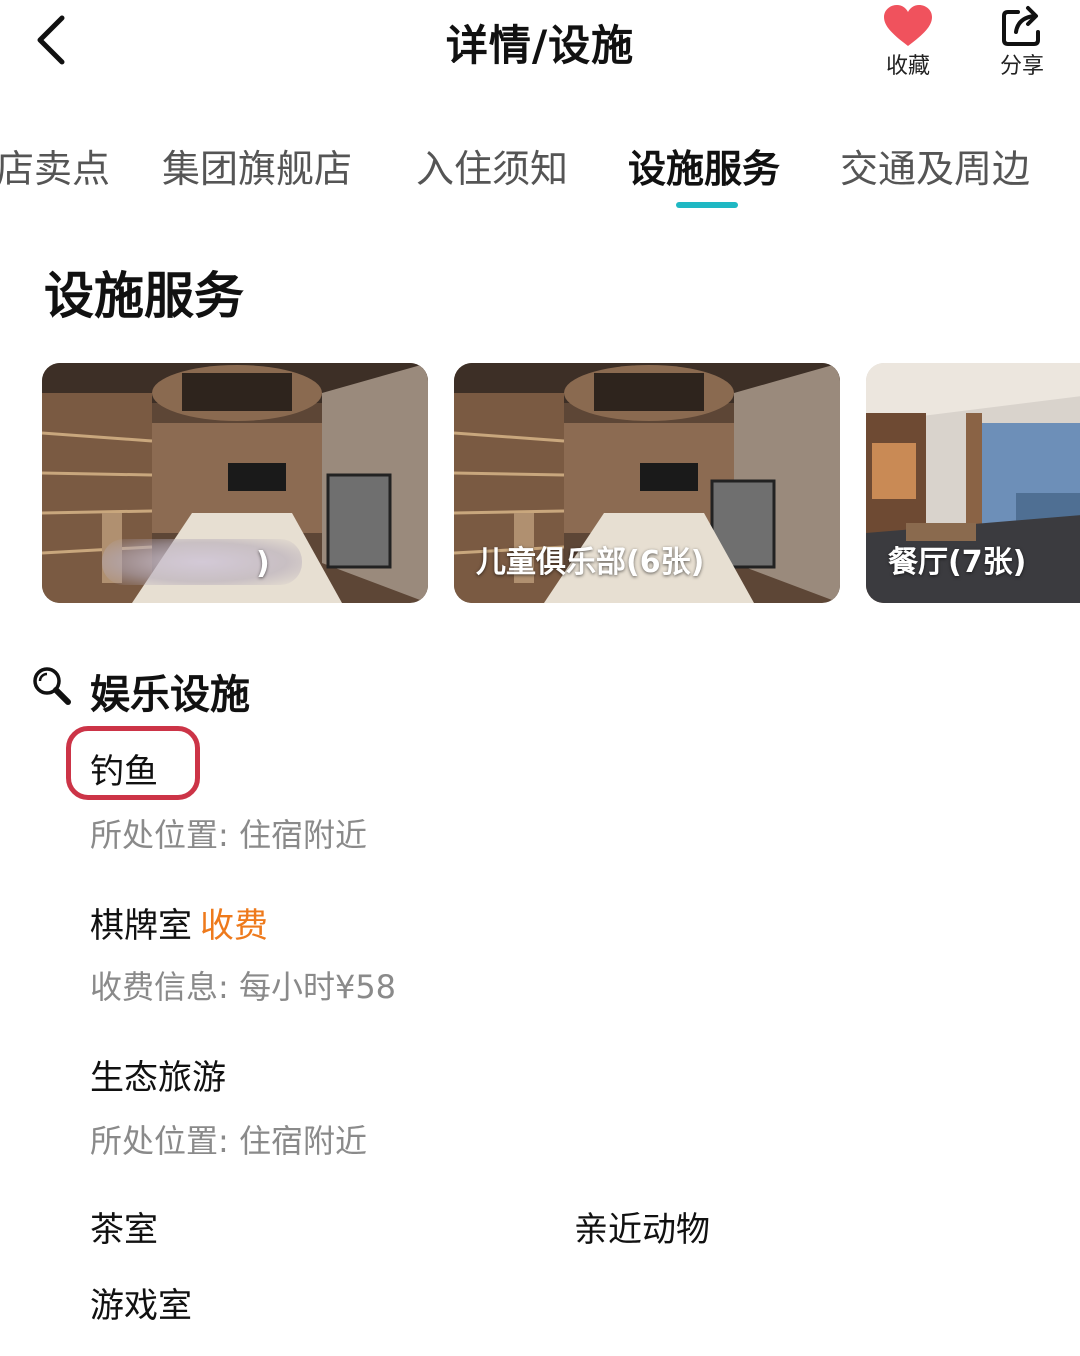 This screenshot has height=1356, width=1080. I want to click on photo-card-1: ), so click(235, 483).